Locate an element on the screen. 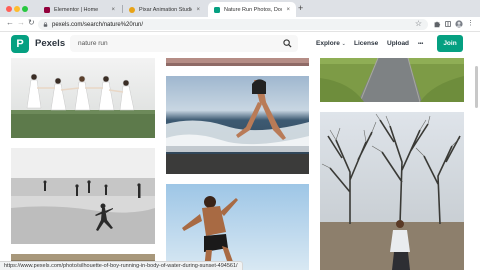  tab-title: Elementor | Home is located at coordinates (76, 9).